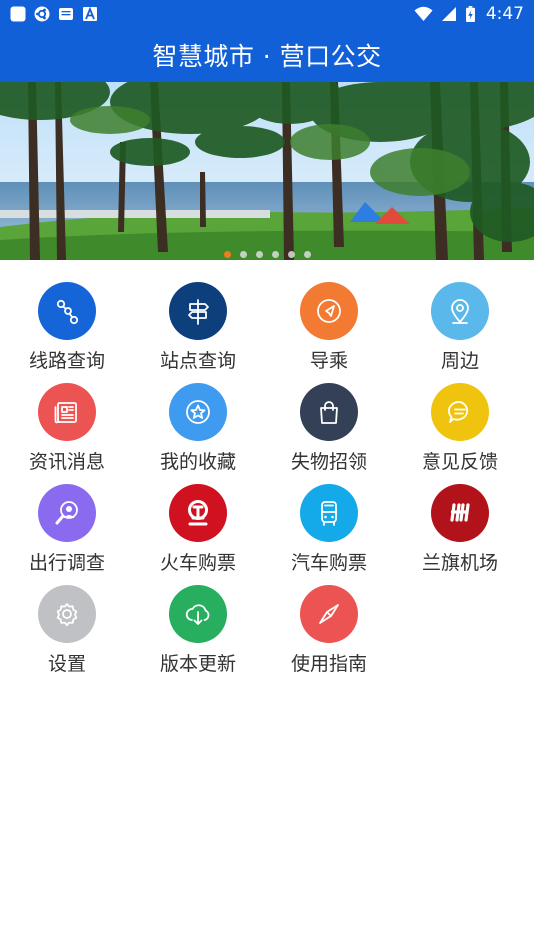 This screenshot has height=950, width=534. What do you see at coordinates (66, 361) in the screenshot?
I see `menu-item-label: 线路查询` at bounding box center [66, 361].